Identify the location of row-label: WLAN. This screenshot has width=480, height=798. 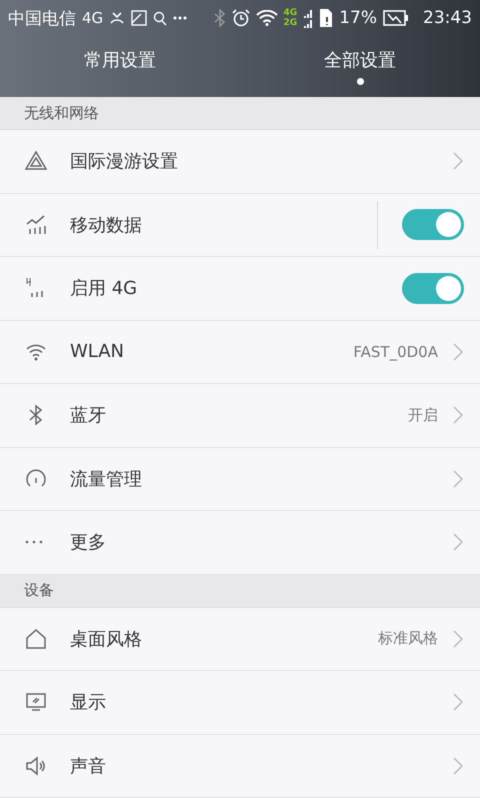
(98, 351).